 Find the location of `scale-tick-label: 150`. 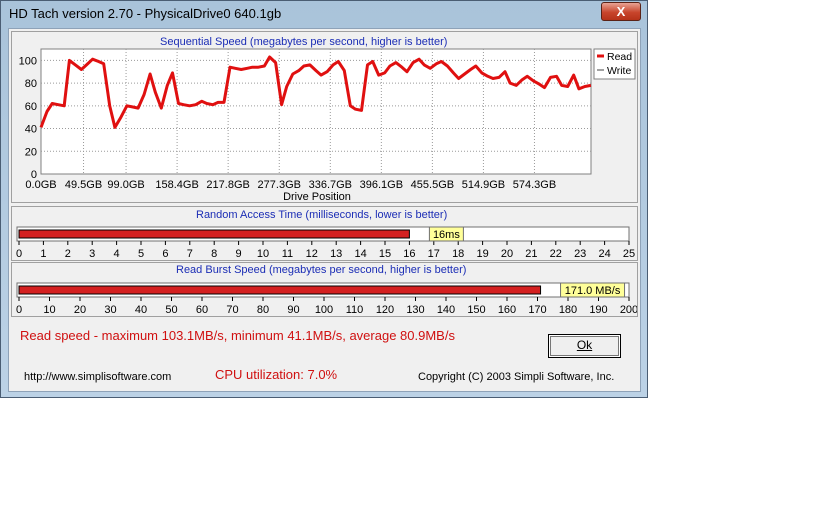

scale-tick-label: 150 is located at coordinates (476, 310).